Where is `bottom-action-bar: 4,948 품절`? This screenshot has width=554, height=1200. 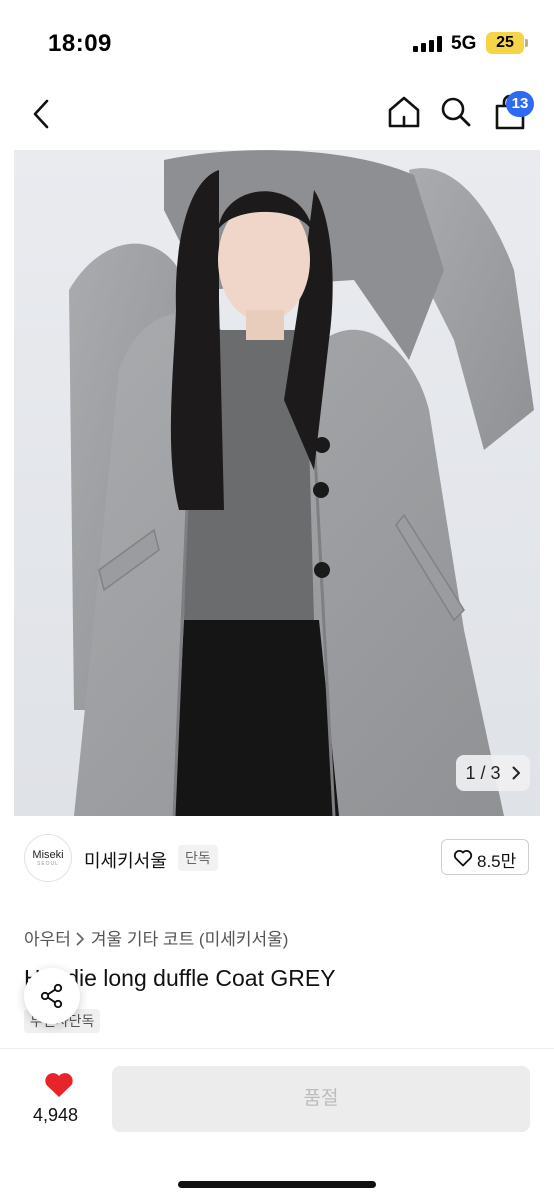 bottom-action-bar: 4,948 품절 is located at coordinates (277, 1124).